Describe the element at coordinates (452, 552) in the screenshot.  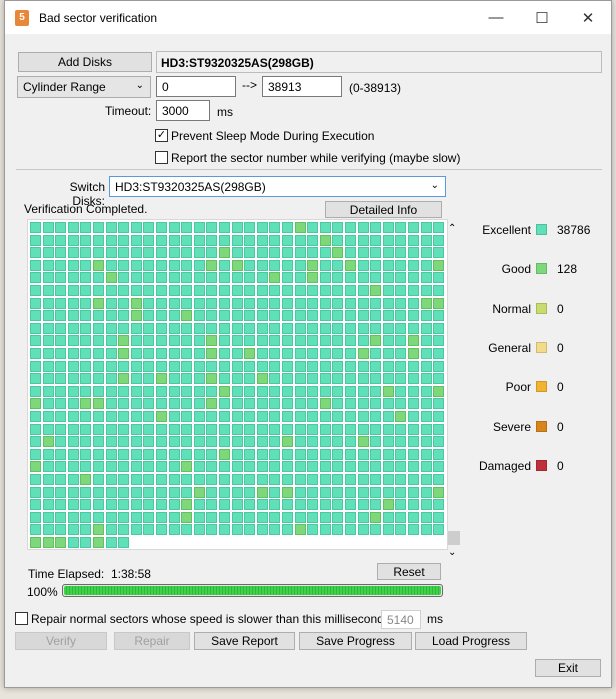
I see `scroll-down-icon: ⌄` at that location.